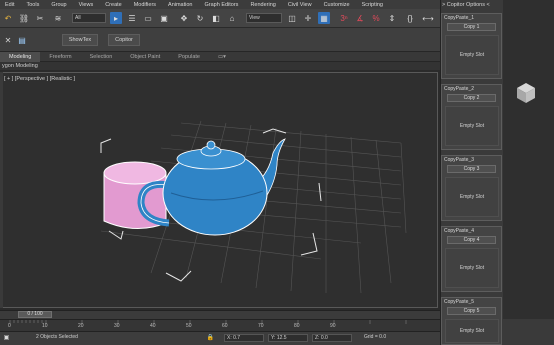 The image size is (554, 345). Describe the element at coordinates (360, 18) in the screenshot. I see `angle-snap-icon: ∡` at that location.